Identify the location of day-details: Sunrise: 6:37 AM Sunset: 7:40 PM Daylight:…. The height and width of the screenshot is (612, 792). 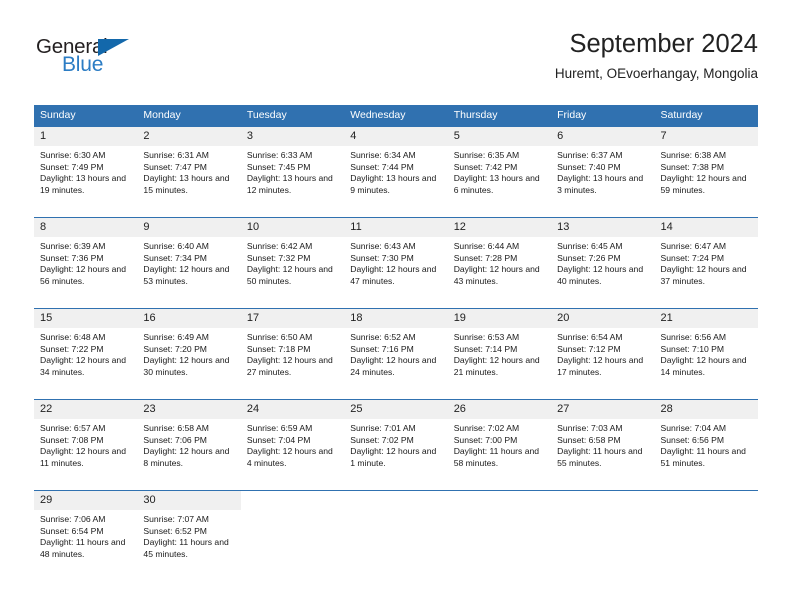
(602, 171).